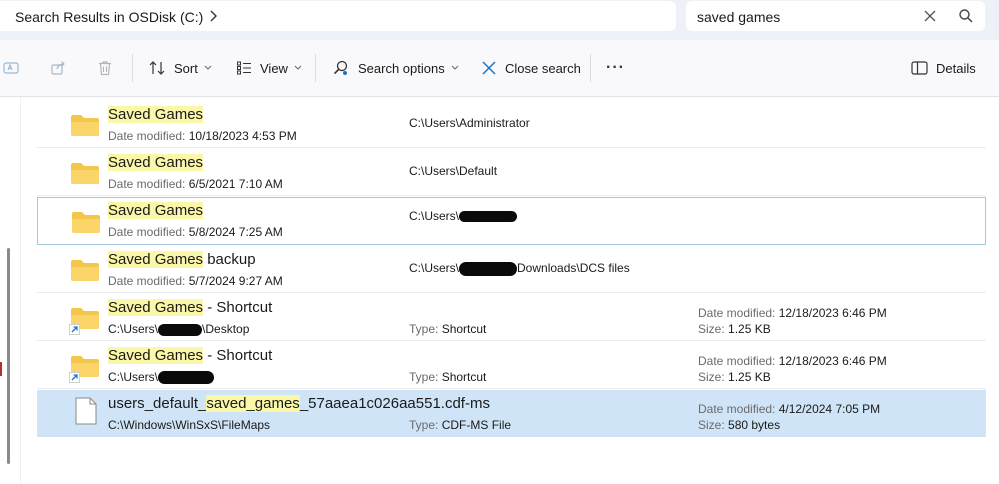 This screenshot has width=999, height=484. What do you see at coordinates (213, 16) in the screenshot?
I see `chevron-right-icon` at bounding box center [213, 16].